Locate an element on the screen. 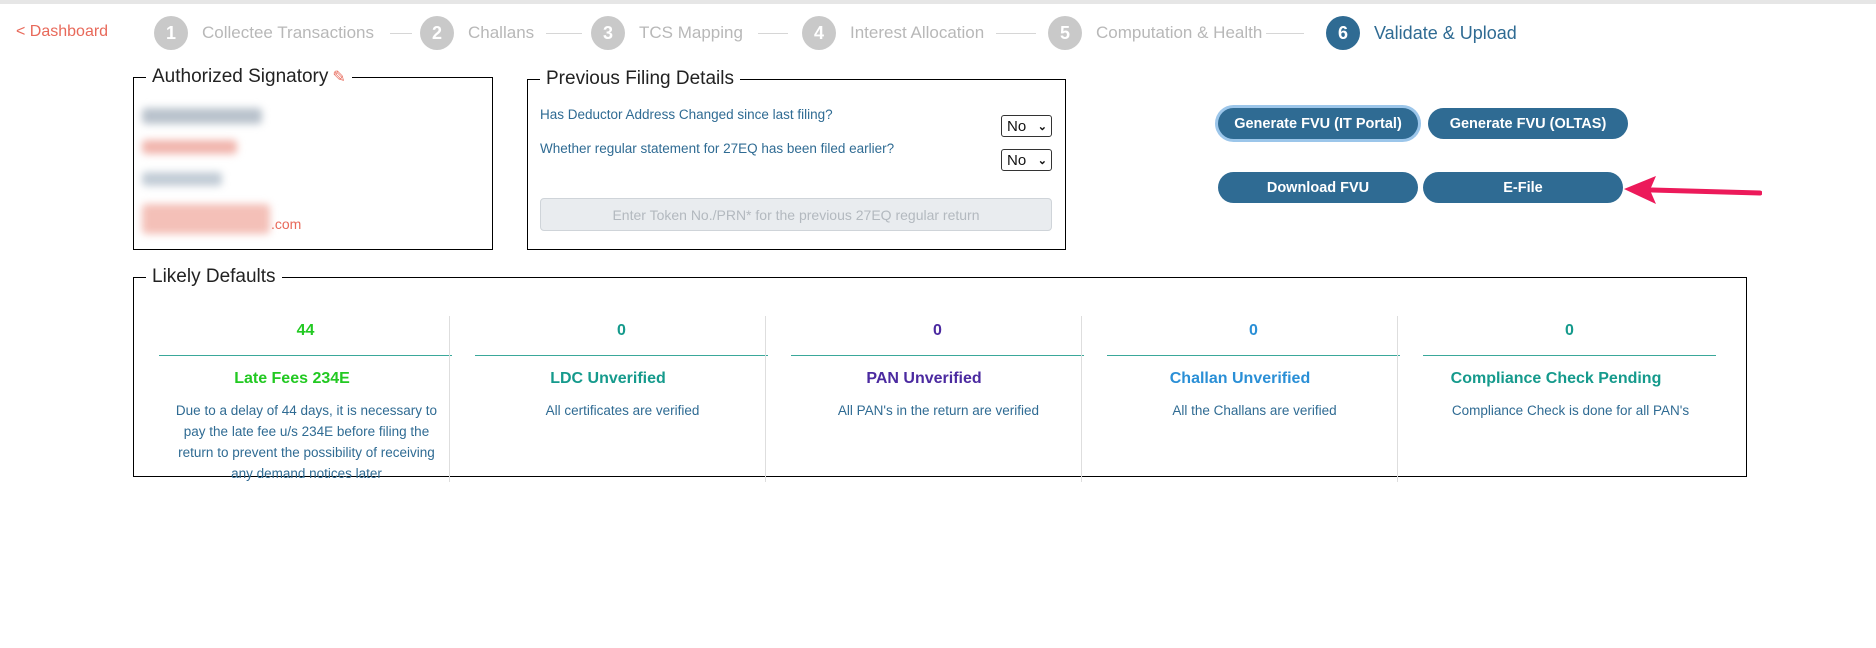 The width and height of the screenshot is (1876, 648). pencil-icon: ✎ is located at coordinates (338, 77).